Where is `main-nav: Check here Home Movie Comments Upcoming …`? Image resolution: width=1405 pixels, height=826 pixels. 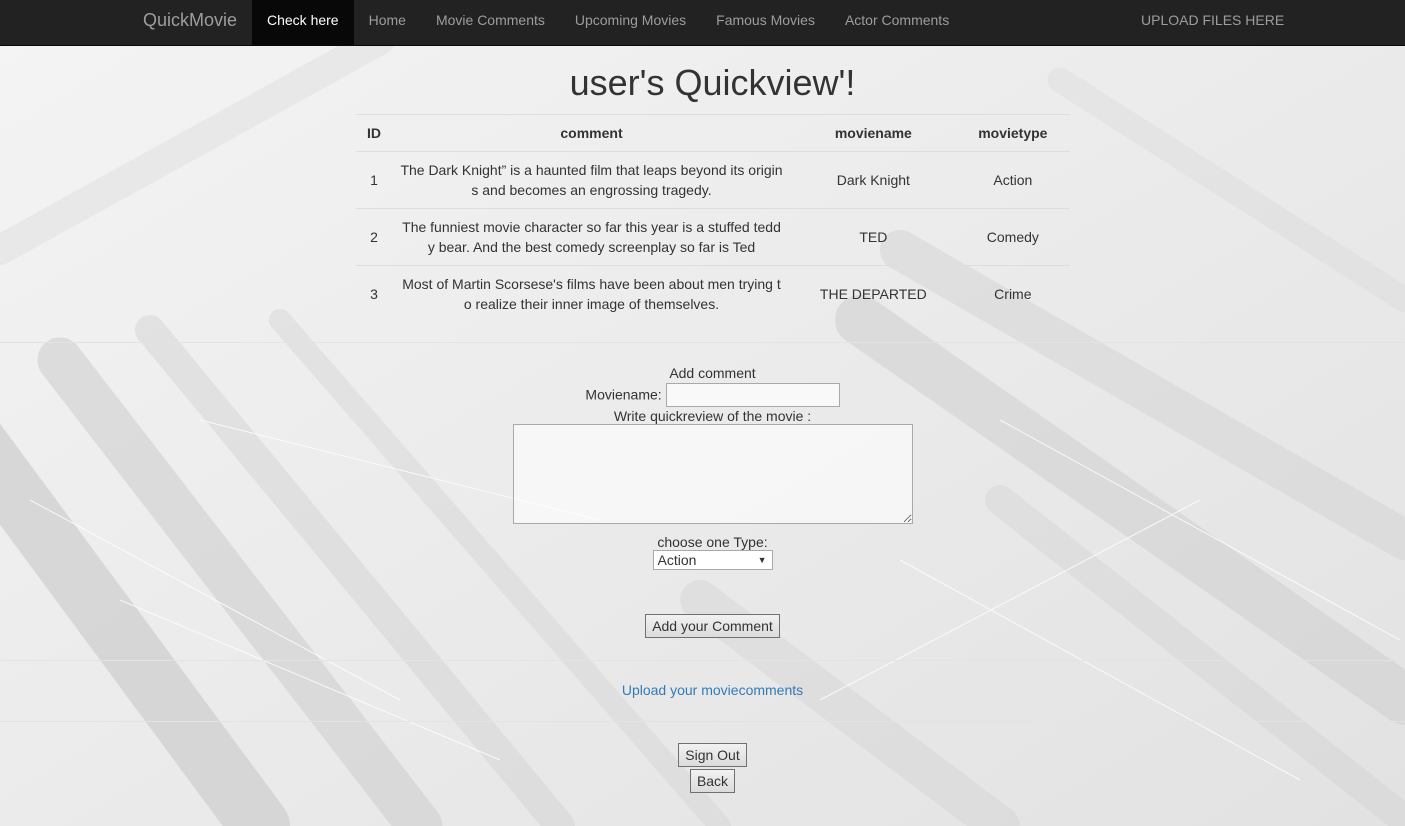 main-nav: Check here Home Movie Comments Upcoming … is located at coordinates (608, 22).